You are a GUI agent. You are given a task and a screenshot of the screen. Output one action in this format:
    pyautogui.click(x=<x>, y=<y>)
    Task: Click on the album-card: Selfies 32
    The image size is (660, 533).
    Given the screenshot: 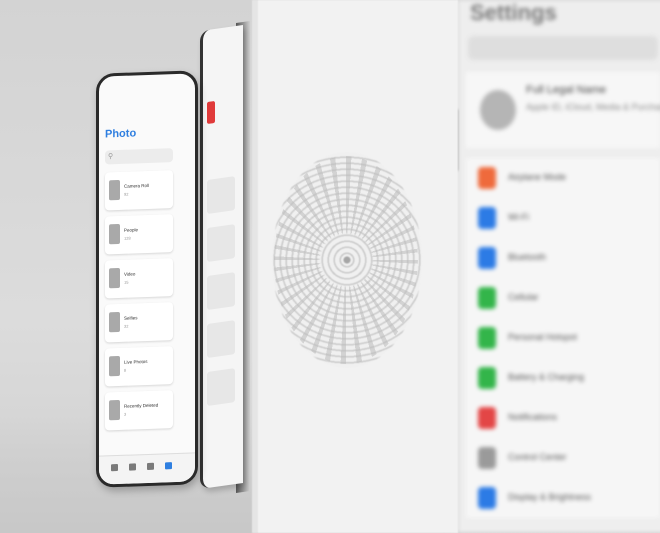 What is the action you would take?
    pyautogui.click(x=139, y=322)
    